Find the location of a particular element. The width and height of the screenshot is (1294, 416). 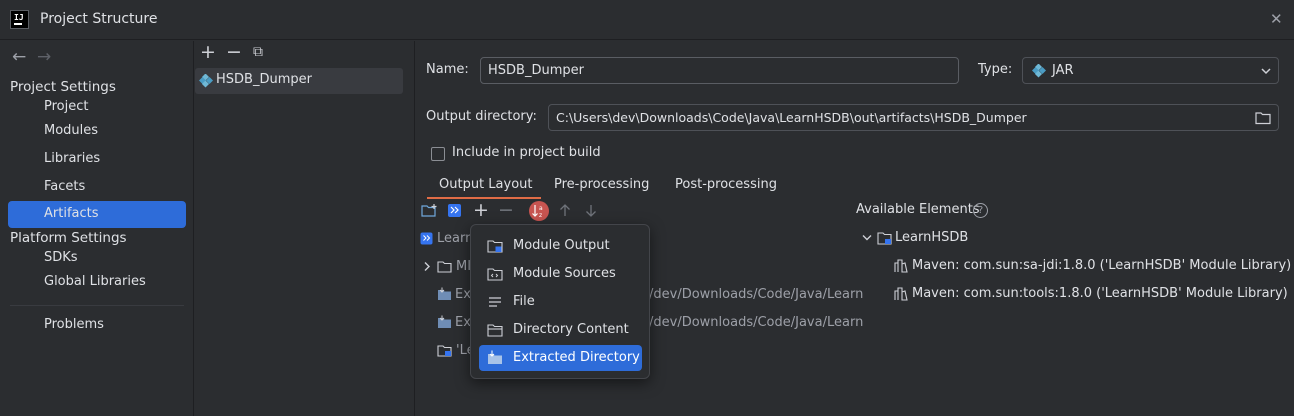

tree-row: 'Le is located at coordinates (448, 351).